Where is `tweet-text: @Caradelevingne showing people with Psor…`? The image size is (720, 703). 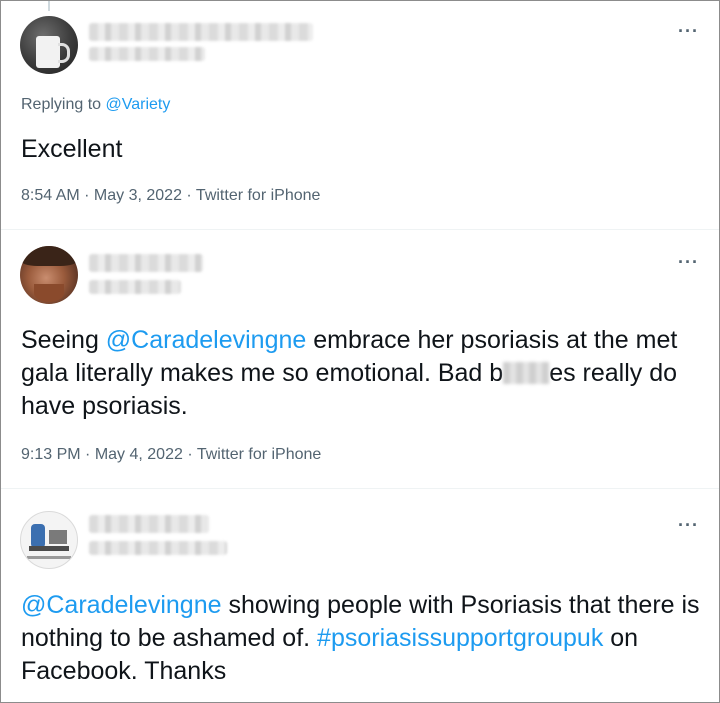 tweet-text: @Caradelevingne showing people with Psor… is located at coordinates (361, 638).